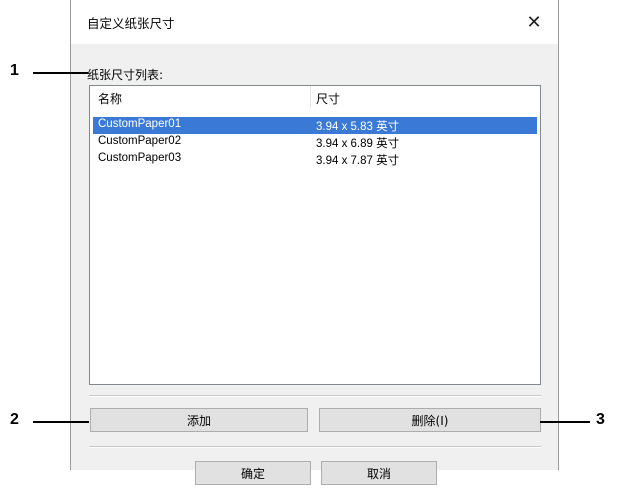  Describe the element at coordinates (315, 125) in the screenshot. I see `list-item: CustomPaper01 3.94 x 5.83 英寸` at that location.